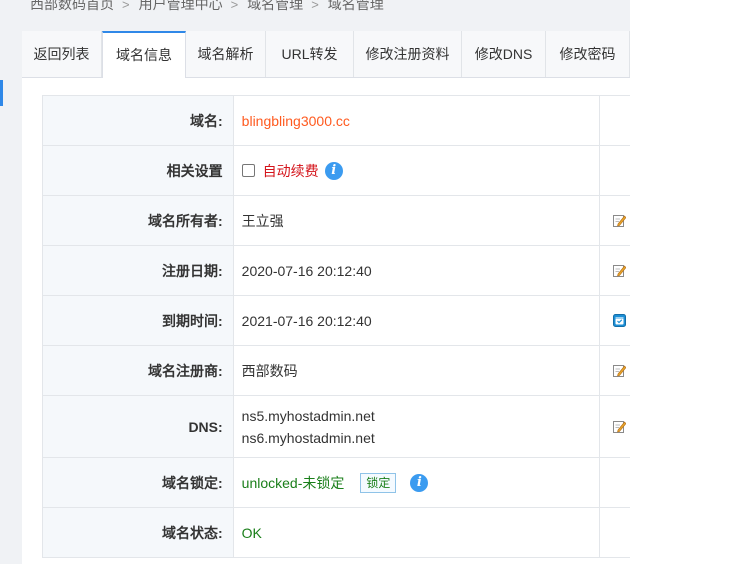 This screenshot has width=736, height=564. I want to click on settings-action-cell, so click(615, 170).